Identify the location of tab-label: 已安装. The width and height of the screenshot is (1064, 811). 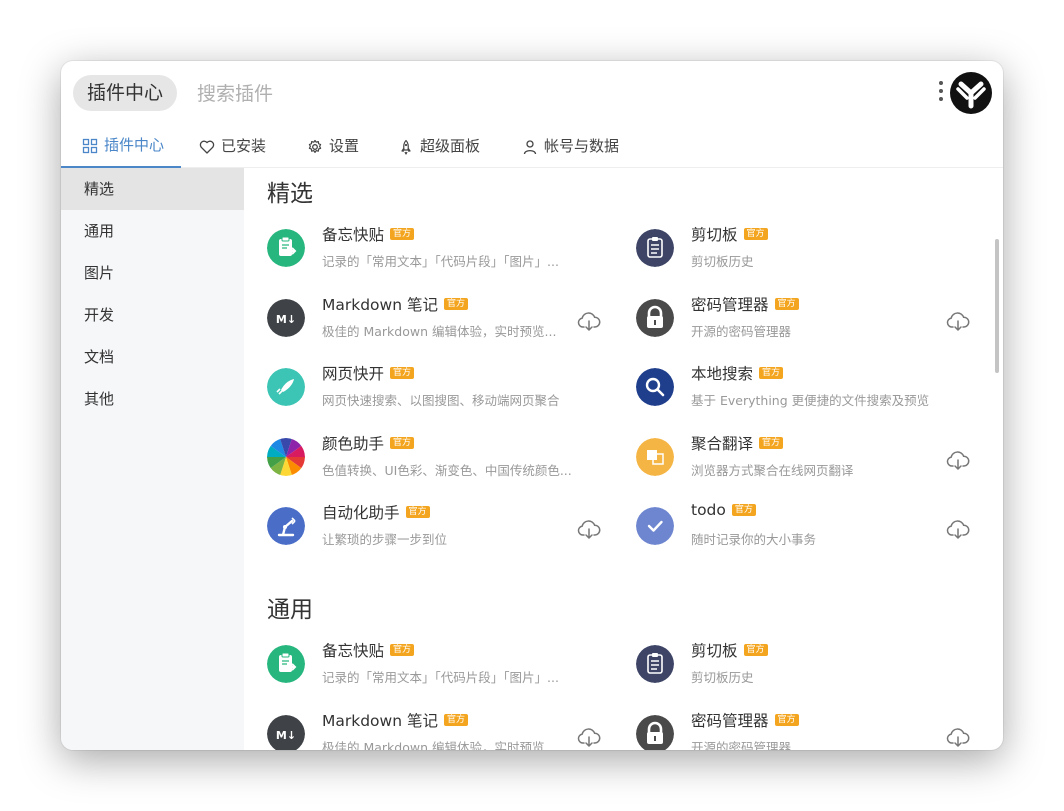
(244, 146).